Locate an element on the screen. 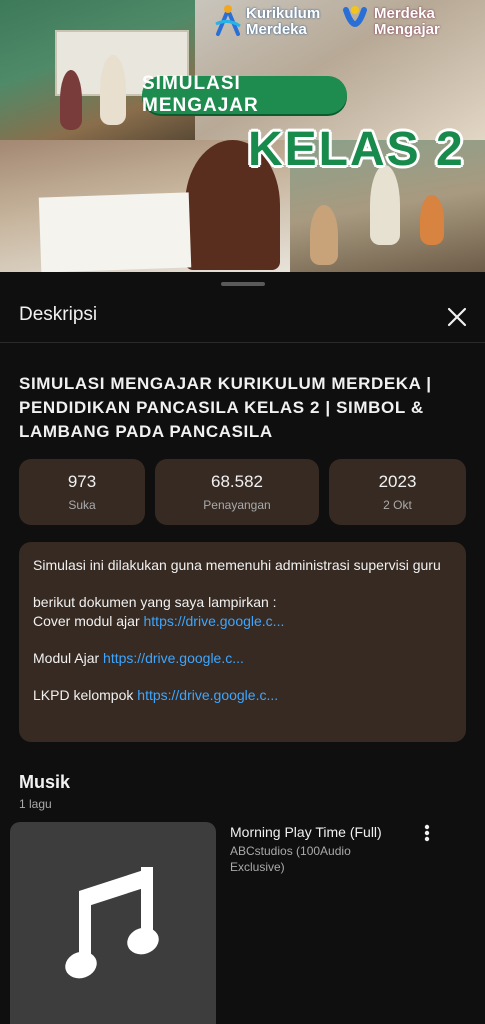 This screenshot has width=485, height=1024. thumbnail-badge: SIMULASI MENGAJAR is located at coordinates (244, 94).